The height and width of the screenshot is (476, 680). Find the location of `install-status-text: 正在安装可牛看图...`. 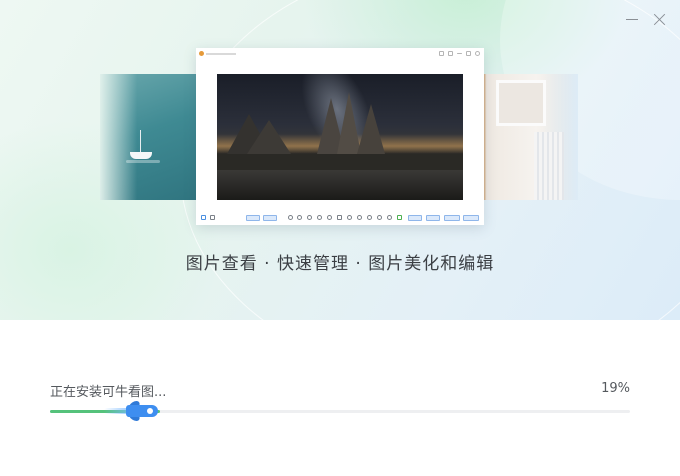

install-status-text: 正在安装可牛看图... is located at coordinates (108, 392).